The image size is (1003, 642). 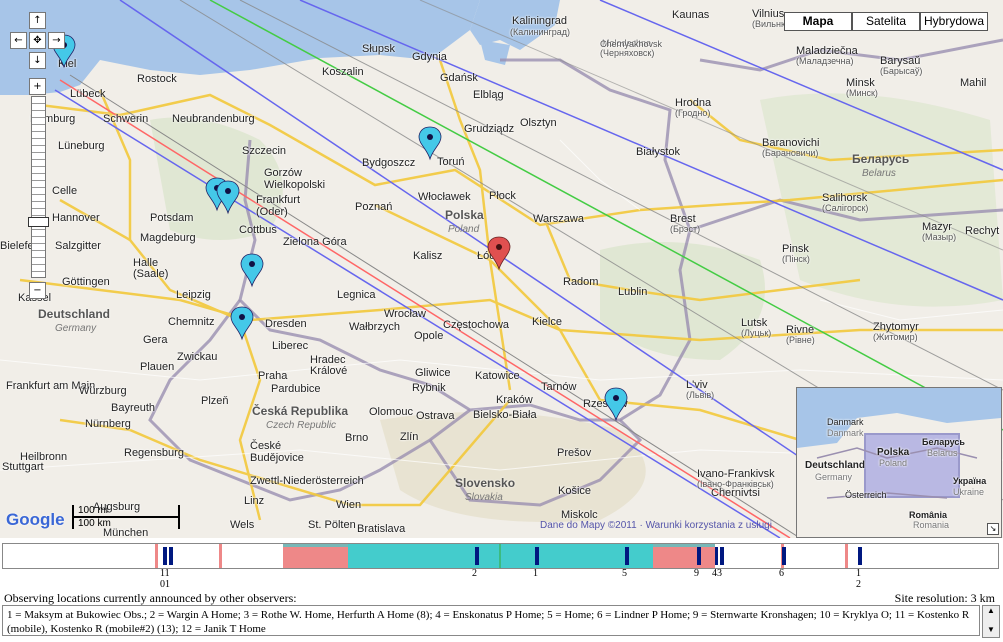 I want to click on overview-label: Ukraine, so click(x=969, y=492).